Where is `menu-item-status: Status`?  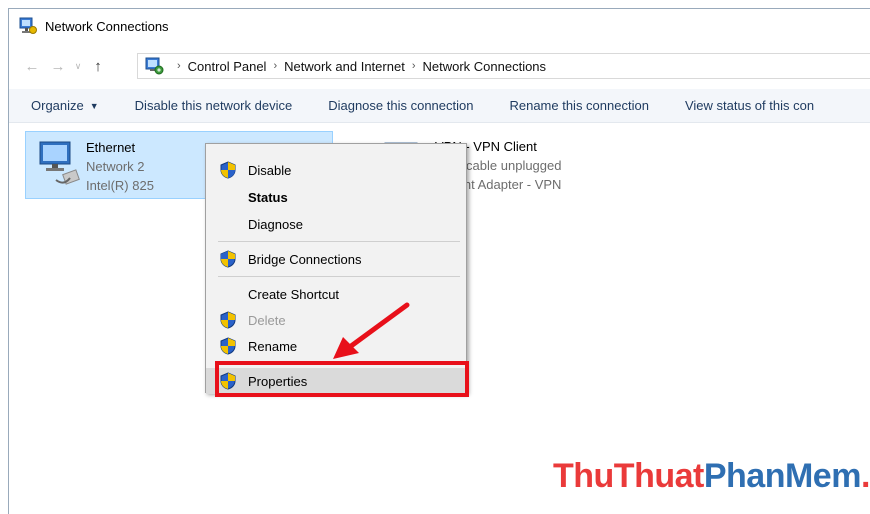 menu-item-status: Status is located at coordinates (336, 197).